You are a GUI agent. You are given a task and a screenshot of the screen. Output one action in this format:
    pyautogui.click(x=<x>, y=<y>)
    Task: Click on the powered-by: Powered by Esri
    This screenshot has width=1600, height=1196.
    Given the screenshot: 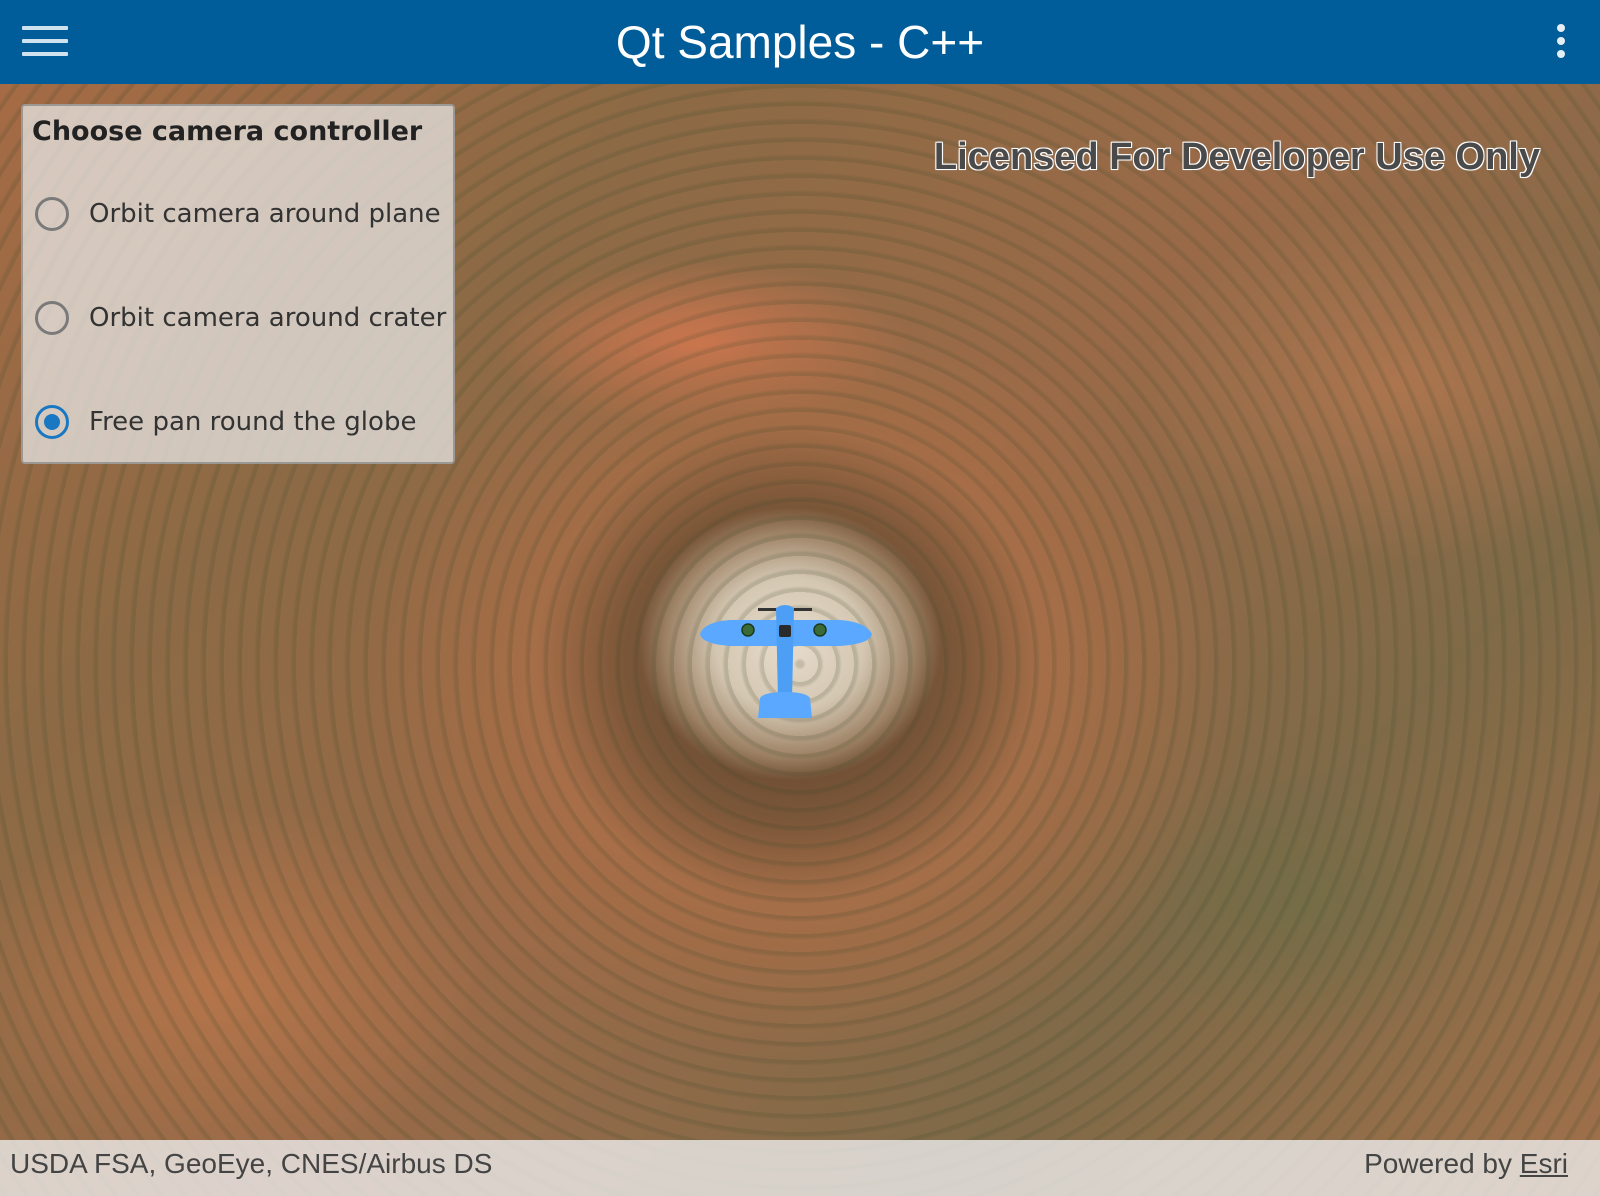 What is the action you would take?
    pyautogui.click(x=1466, y=1164)
    